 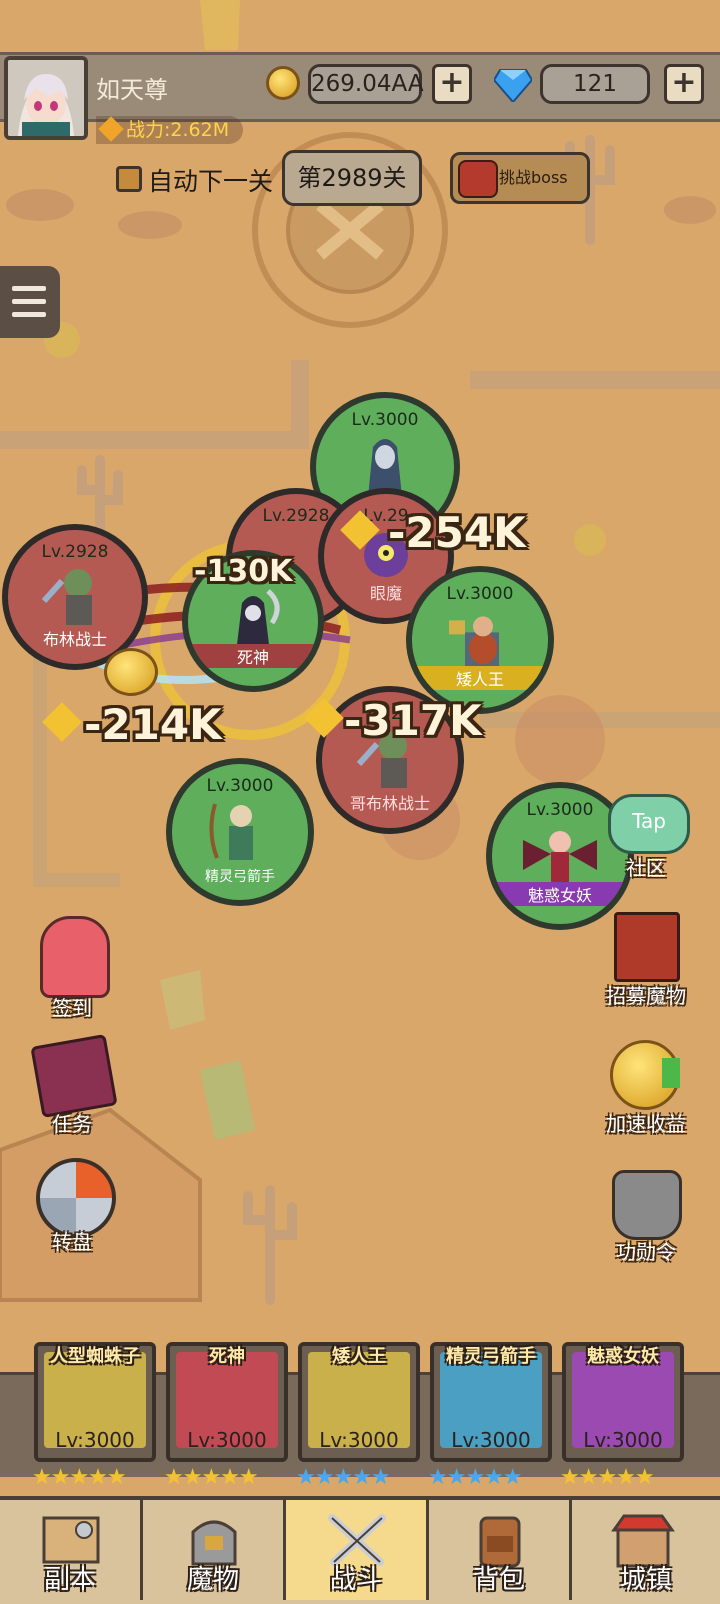 What do you see at coordinates (646, 1550) in the screenshot?
I see `tab-town: 城镇` at bounding box center [646, 1550].